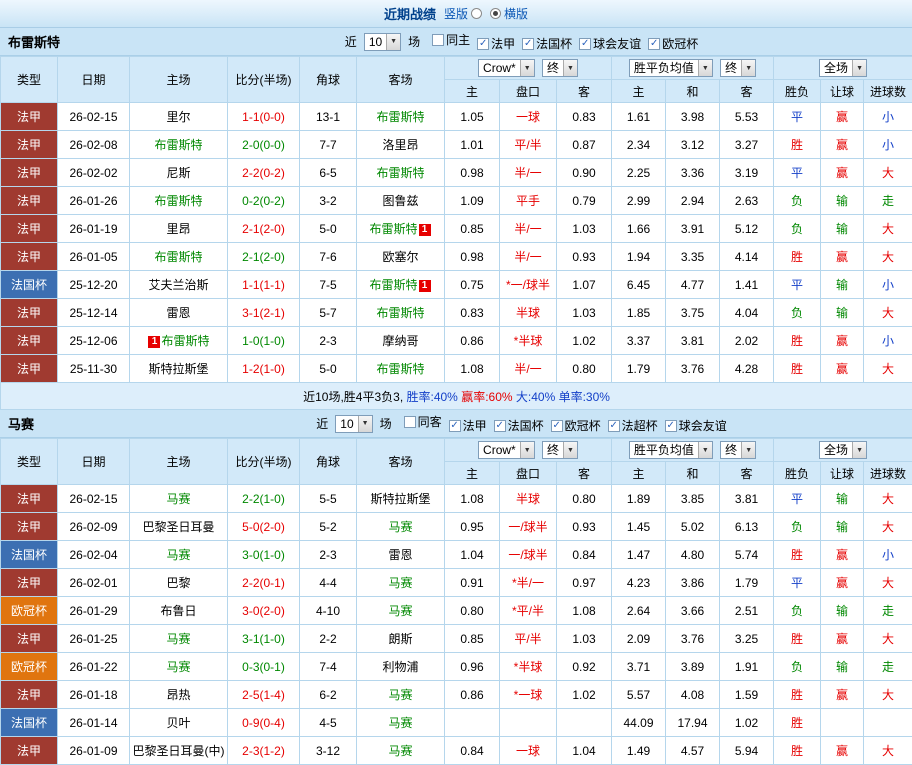 Image resolution: width=912 pixels, height=765 pixels. Describe the element at coordinates (328, 285) in the screenshot. I see `cell-corners: 7-5` at that location.